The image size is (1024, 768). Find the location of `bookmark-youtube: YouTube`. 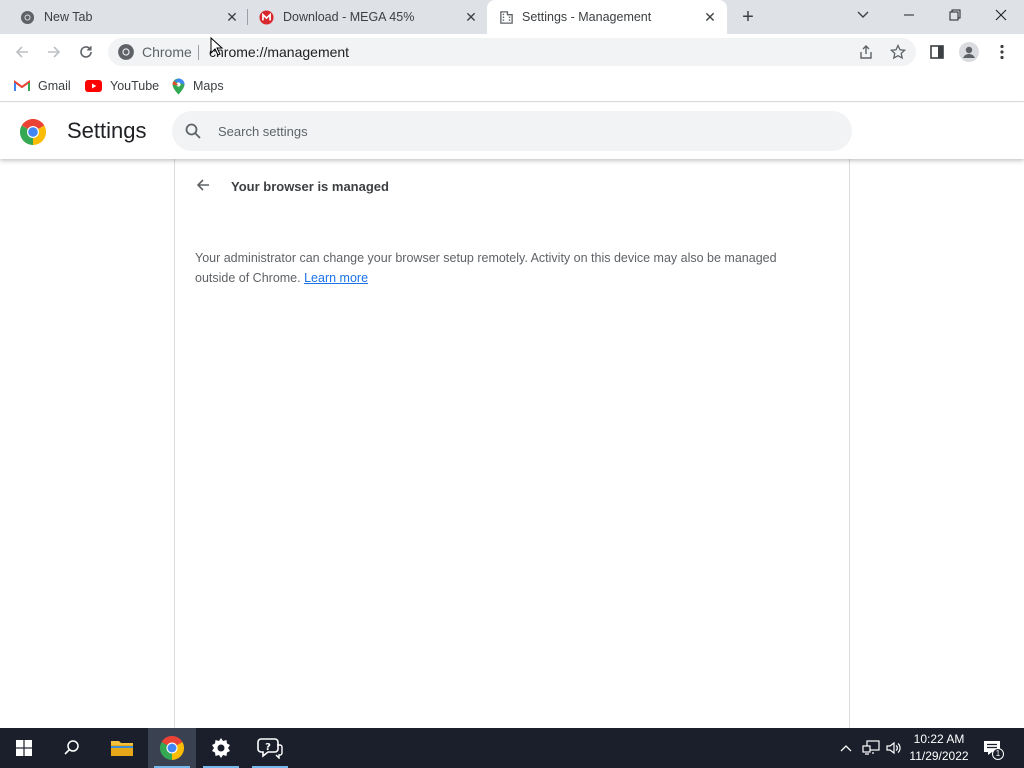

bookmark-youtube: YouTube is located at coordinates (122, 86).